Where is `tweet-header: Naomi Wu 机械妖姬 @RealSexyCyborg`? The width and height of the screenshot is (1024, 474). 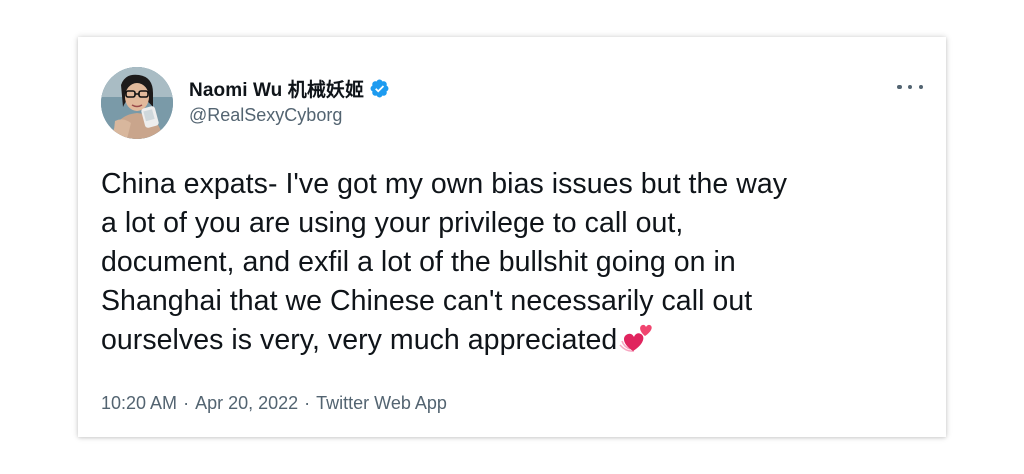 tweet-header: Naomi Wu 机械妖姬 @RealSexyCyborg is located at coordinates (512, 103).